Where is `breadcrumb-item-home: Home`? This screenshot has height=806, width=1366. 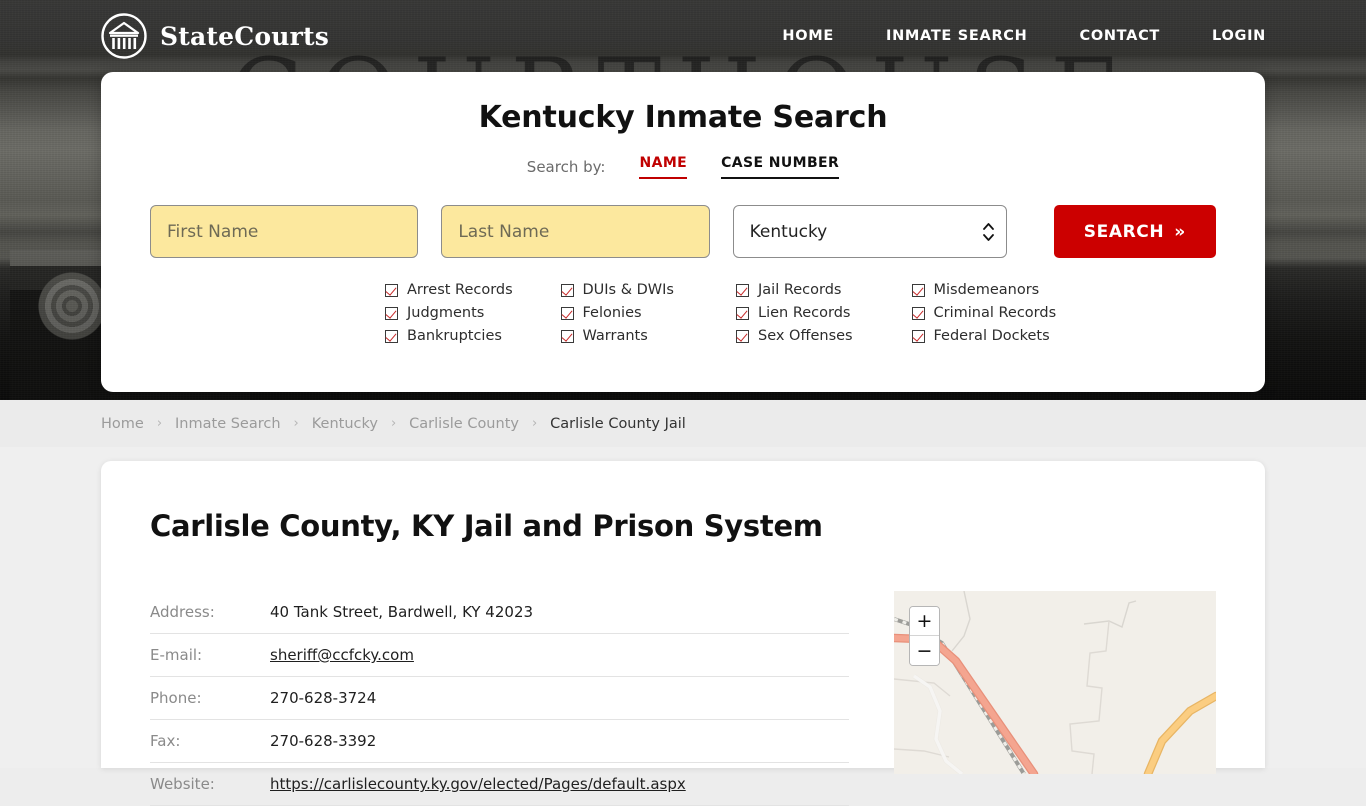 breadcrumb-item-home: Home is located at coordinates (122, 424).